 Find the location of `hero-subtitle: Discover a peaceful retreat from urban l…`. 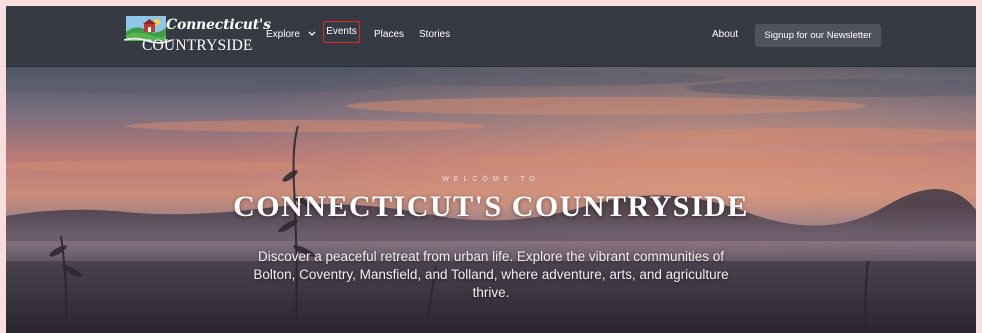

hero-subtitle: Discover a peaceful retreat from urban l… is located at coordinates (491, 274).